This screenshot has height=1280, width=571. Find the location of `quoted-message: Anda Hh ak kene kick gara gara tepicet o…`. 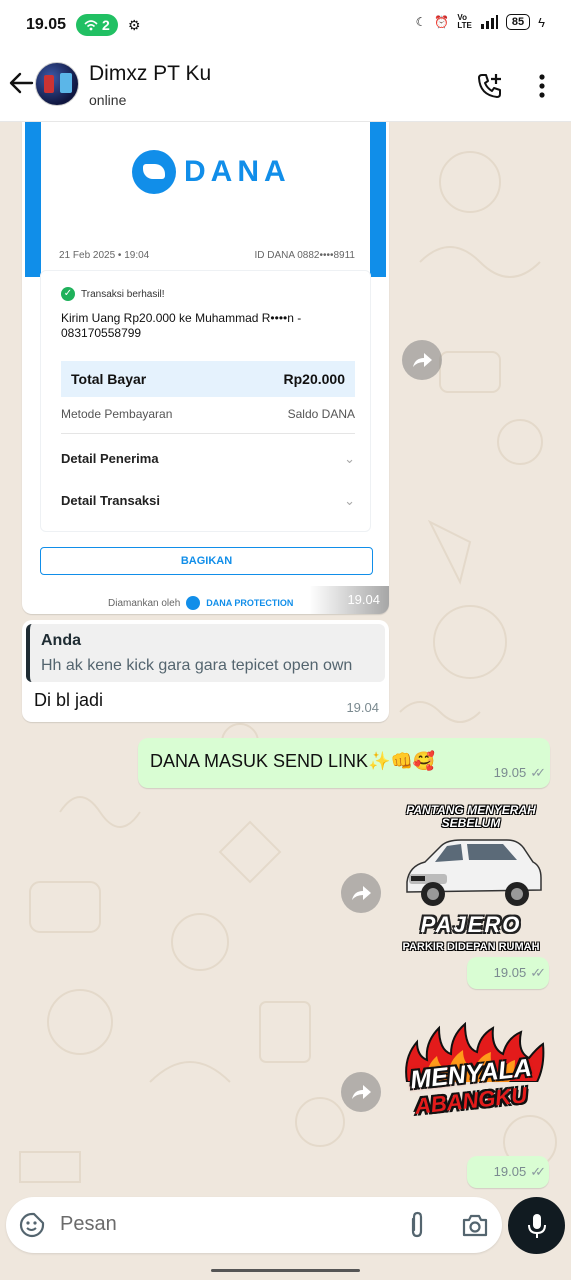

quoted-message: Anda Hh ak kene kick gara gara tepicet o… is located at coordinates (205, 653).